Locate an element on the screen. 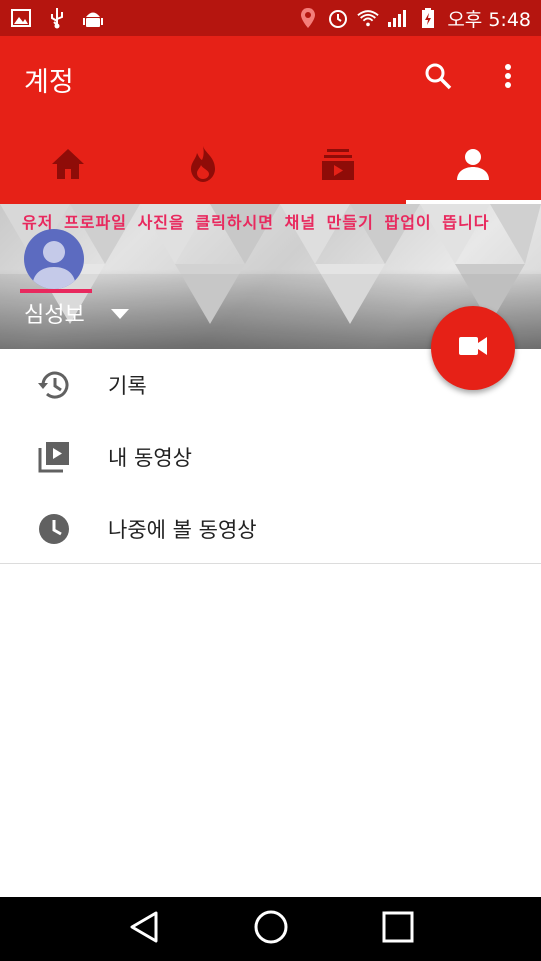 Image resolution: width=541 pixels, height=961 pixels. location-icon is located at coordinates (308, 18).